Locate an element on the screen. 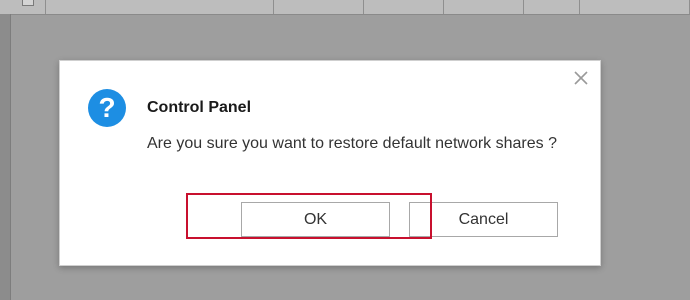 The image size is (690, 300). background-table-header is located at coordinates (345, 7).